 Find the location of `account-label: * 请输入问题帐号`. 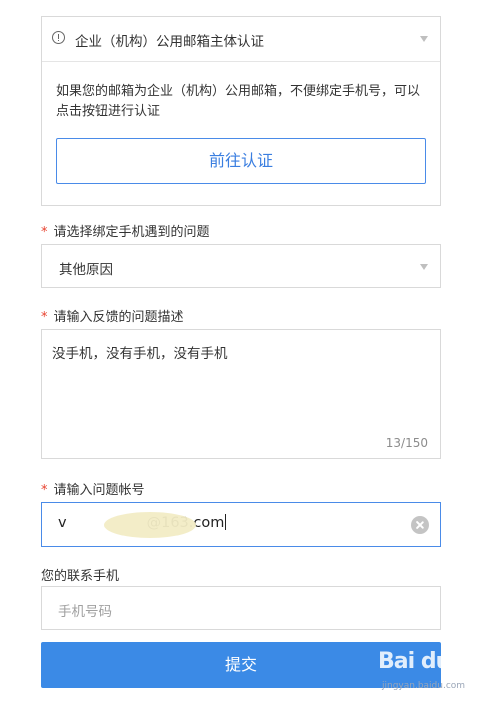

account-label: * 请输入问题帐号 is located at coordinates (93, 488).